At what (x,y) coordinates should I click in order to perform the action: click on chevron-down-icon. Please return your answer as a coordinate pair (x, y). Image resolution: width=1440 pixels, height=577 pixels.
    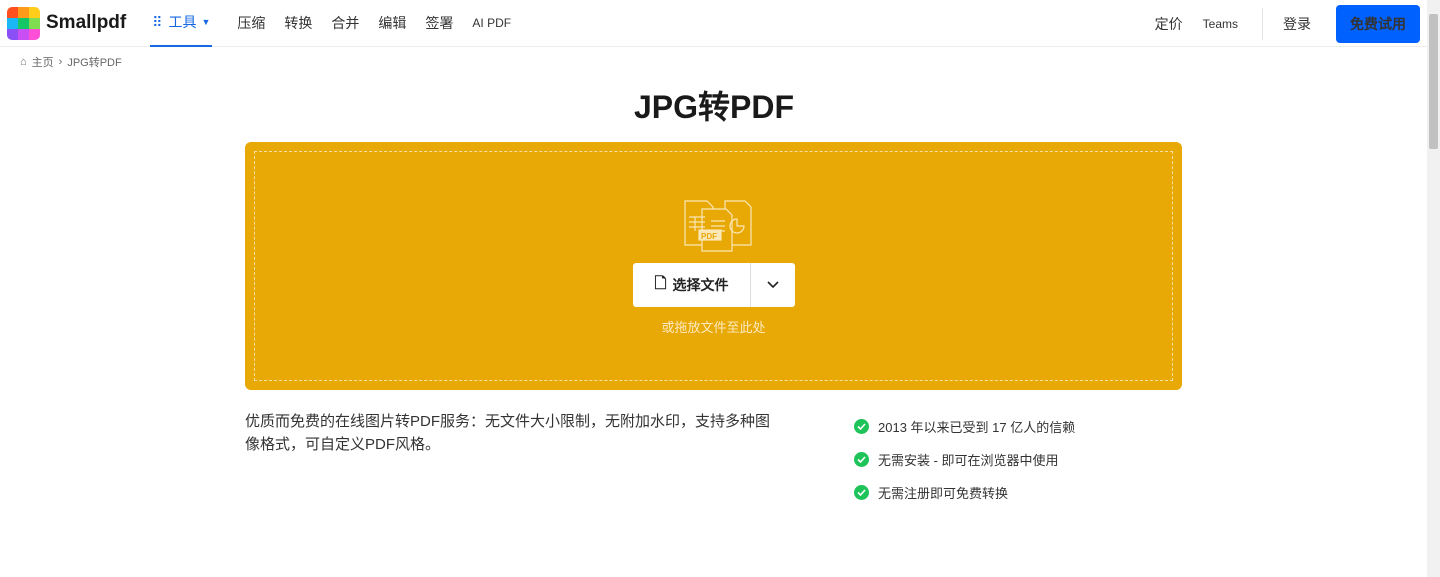
    Looking at the image, I should click on (773, 285).